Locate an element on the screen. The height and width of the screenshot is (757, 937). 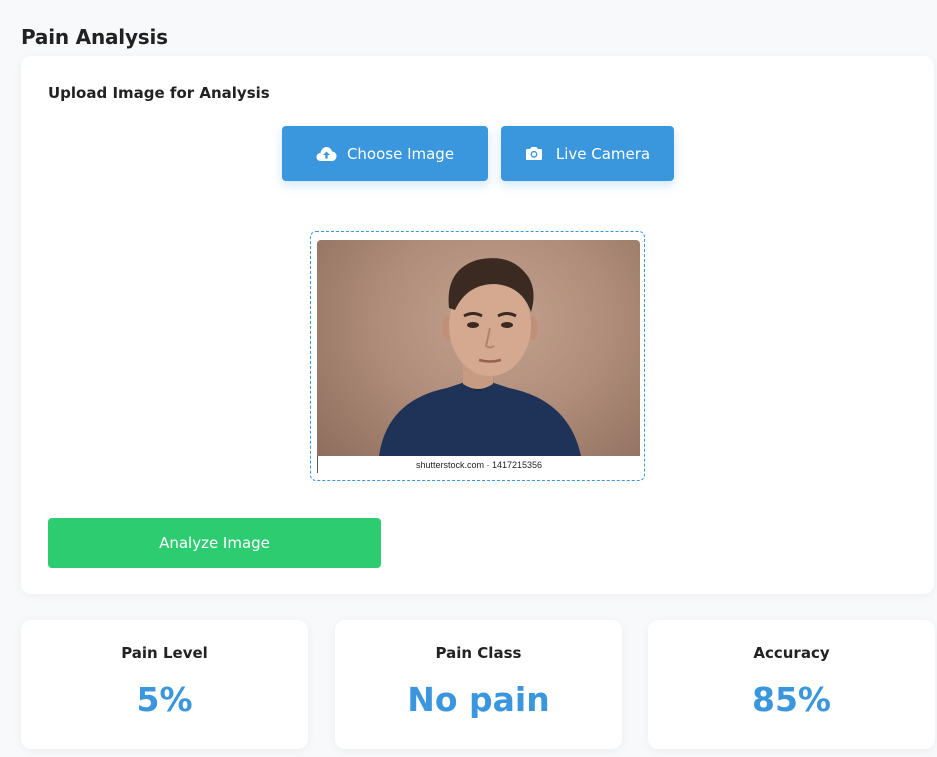
stat-label: Accuracy is located at coordinates (791, 653).